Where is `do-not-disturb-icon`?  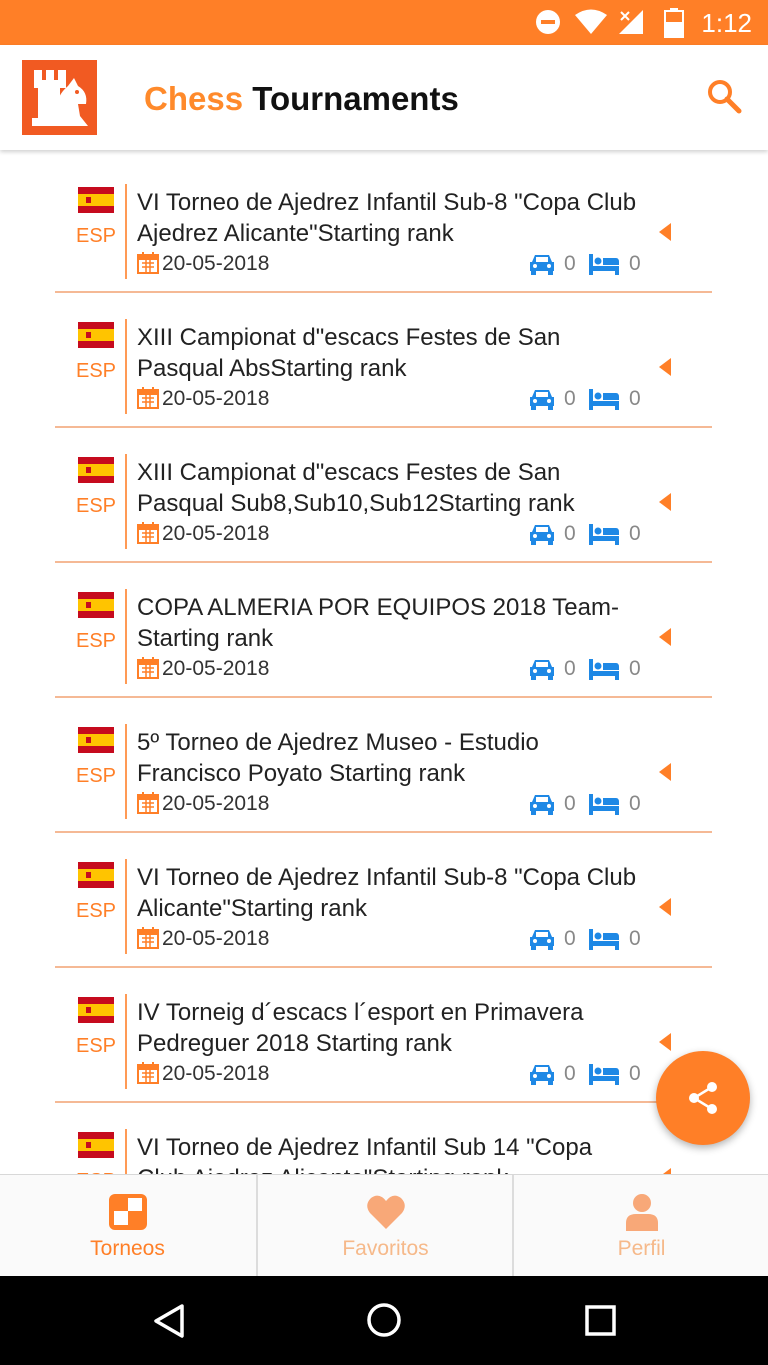 do-not-disturb-icon is located at coordinates (548, 22).